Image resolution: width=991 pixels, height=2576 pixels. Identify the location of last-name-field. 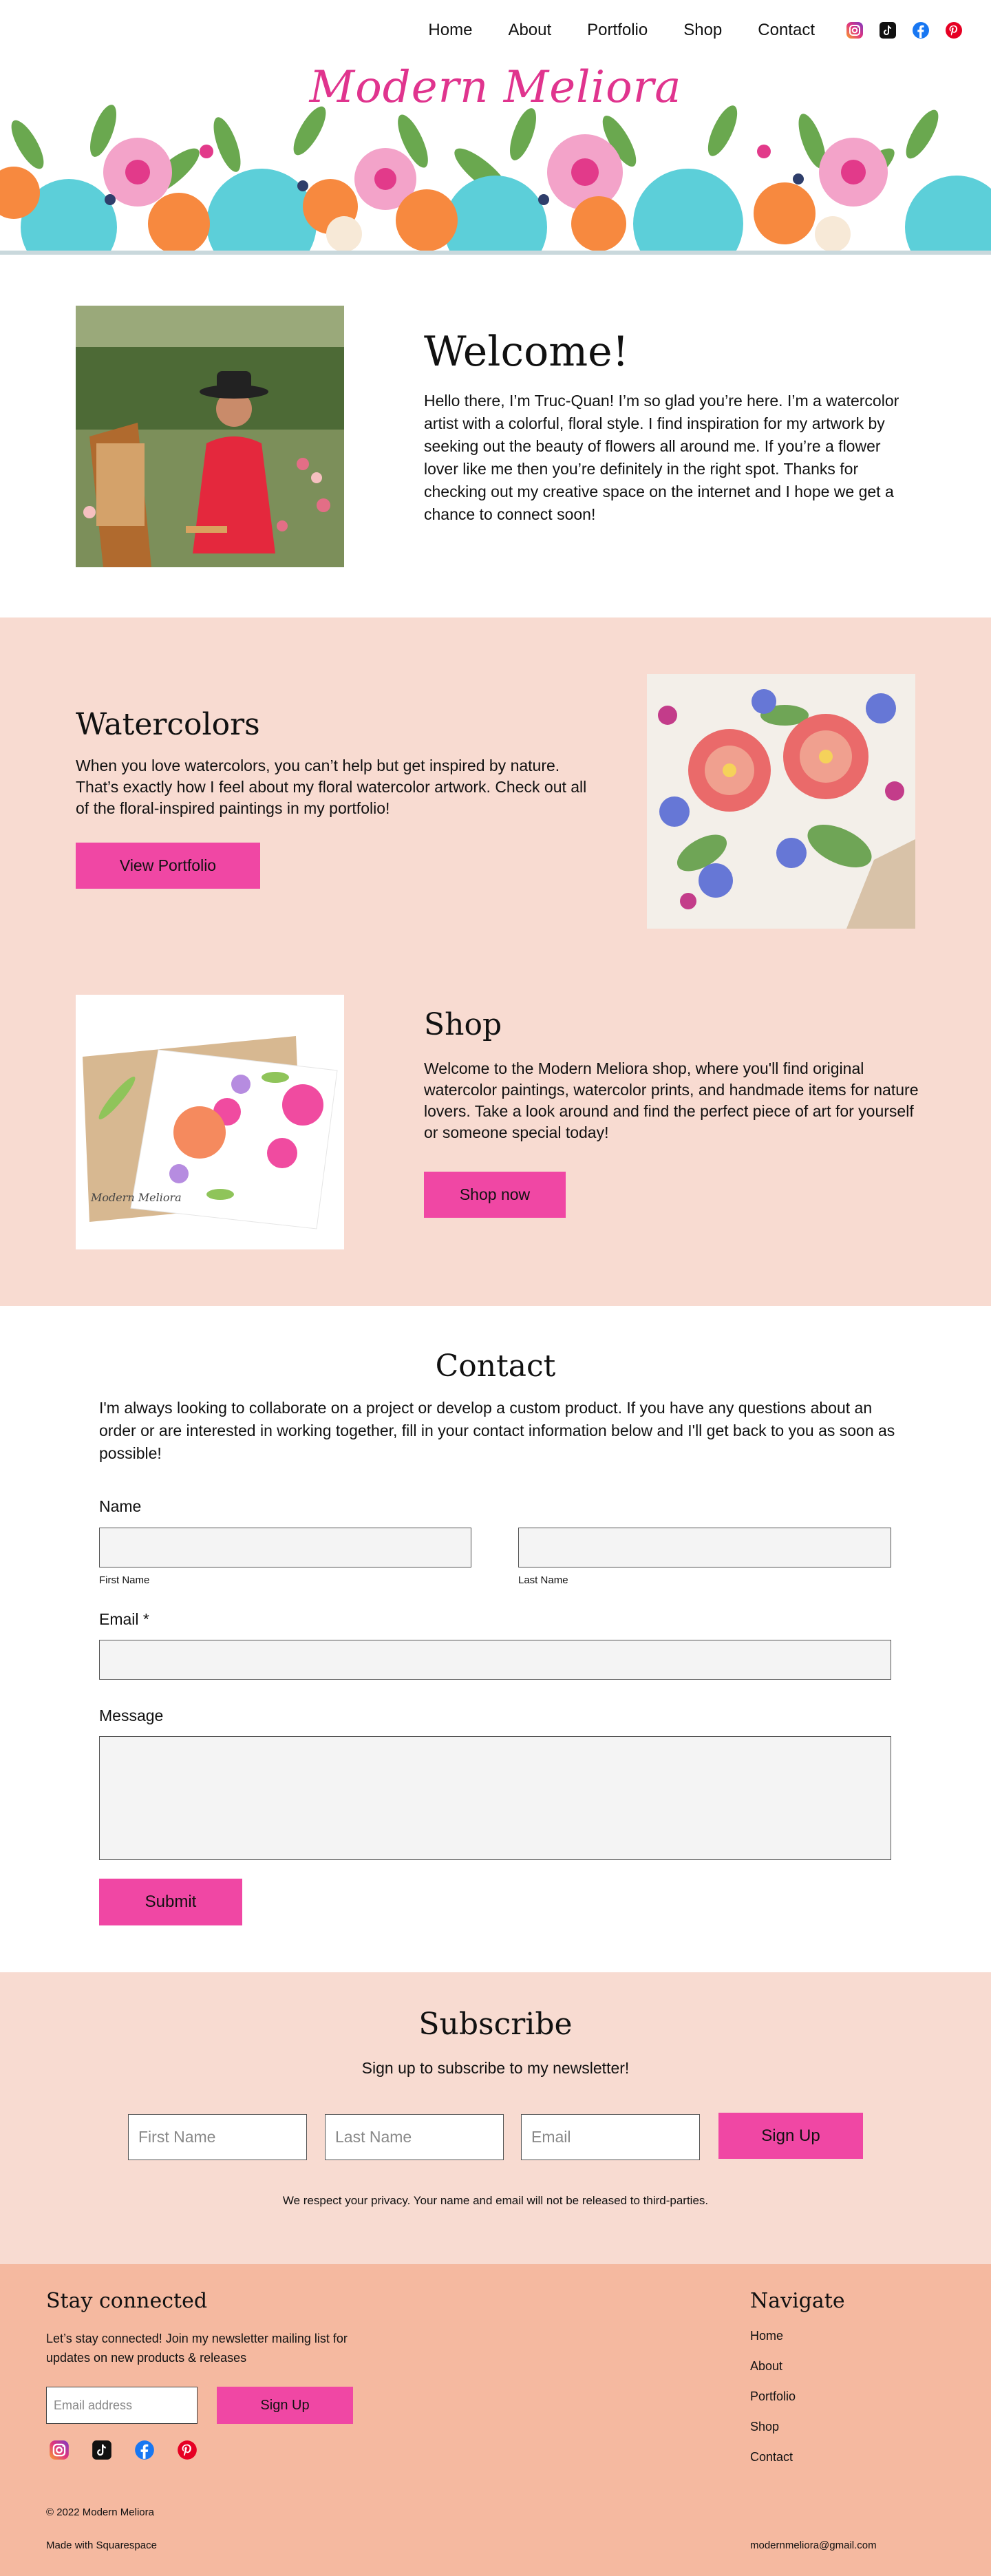
(704, 1548).